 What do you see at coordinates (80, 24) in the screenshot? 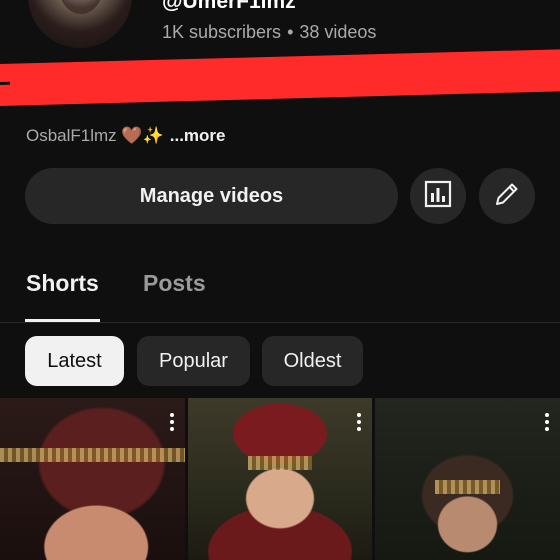
I see `channel-avatar` at bounding box center [80, 24].